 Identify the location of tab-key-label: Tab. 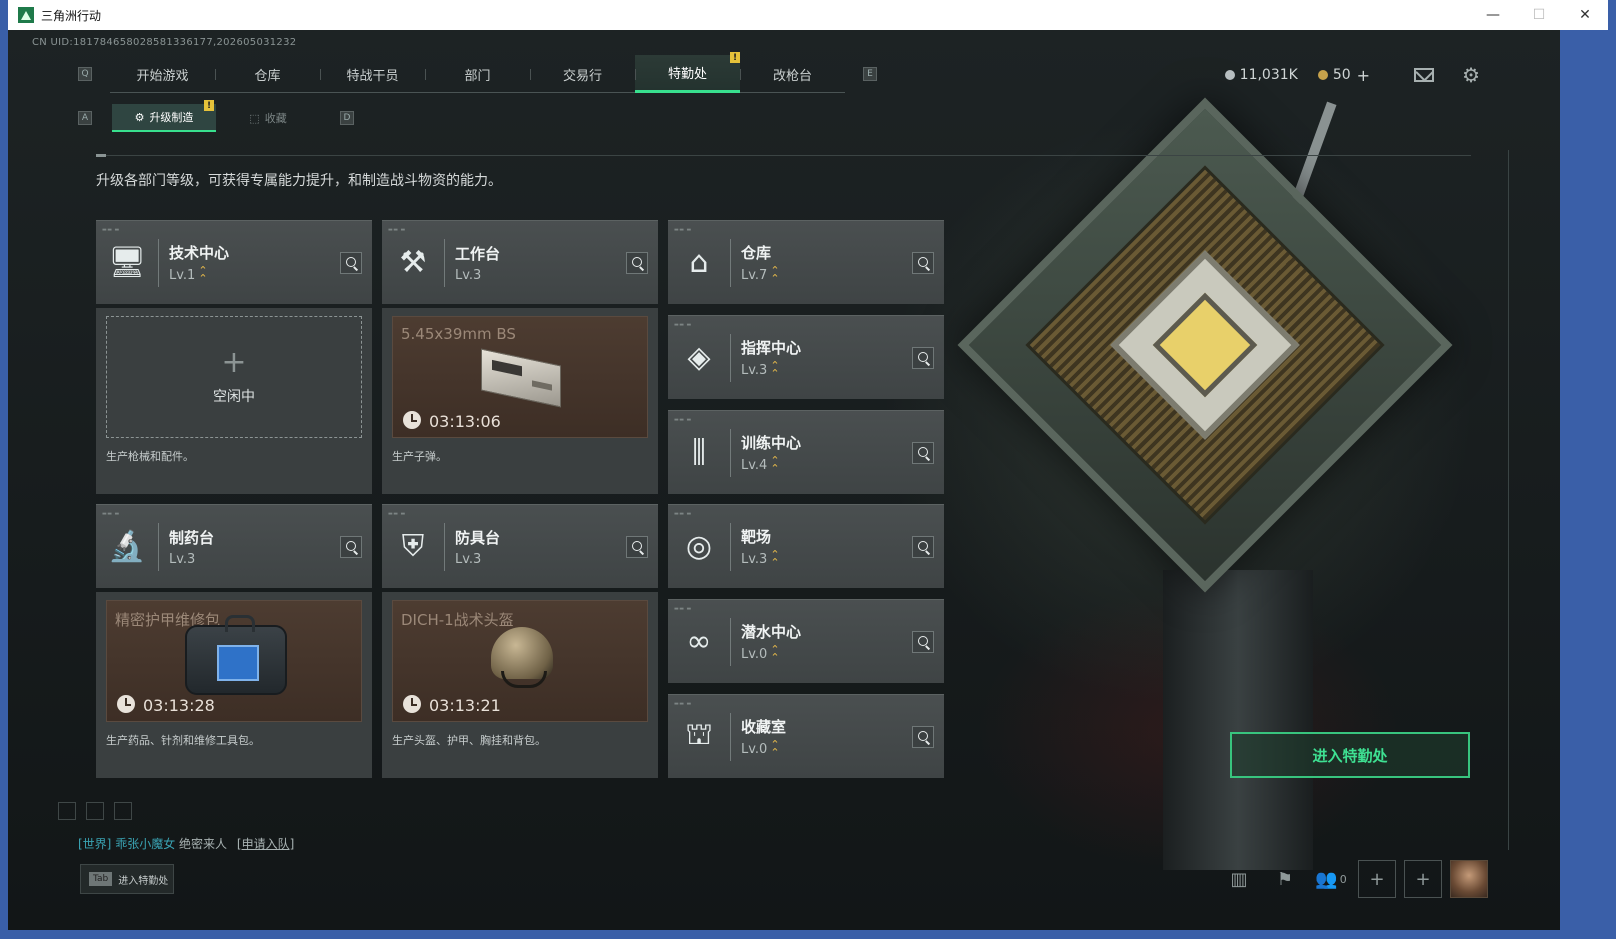
(101, 879).